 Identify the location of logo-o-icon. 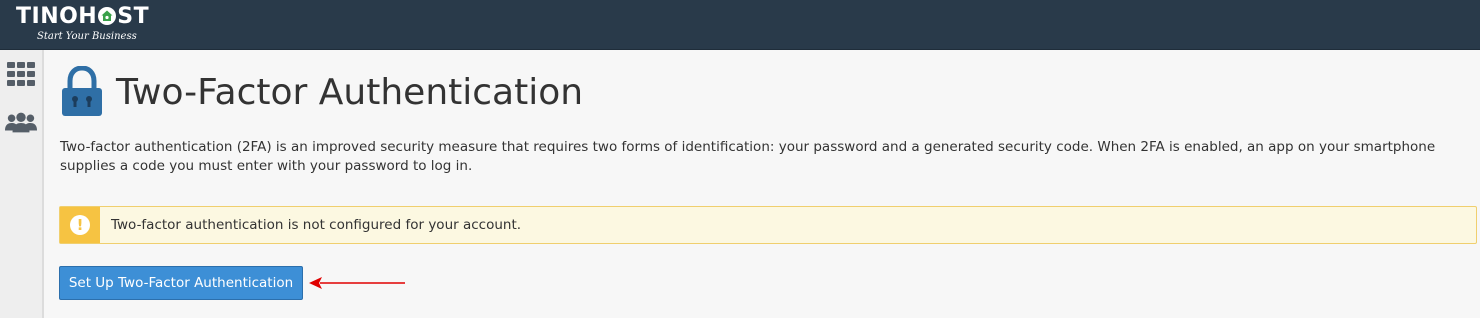
(107, 16).